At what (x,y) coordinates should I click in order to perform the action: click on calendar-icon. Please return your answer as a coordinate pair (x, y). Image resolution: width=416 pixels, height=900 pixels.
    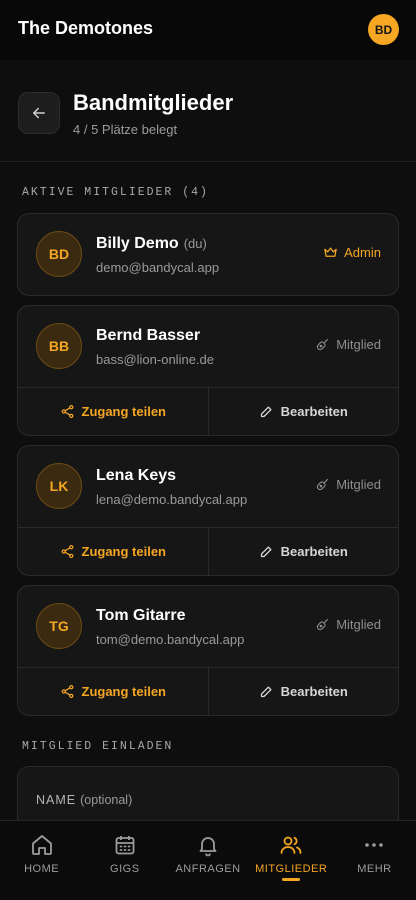
    Looking at the image, I should click on (125, 845).